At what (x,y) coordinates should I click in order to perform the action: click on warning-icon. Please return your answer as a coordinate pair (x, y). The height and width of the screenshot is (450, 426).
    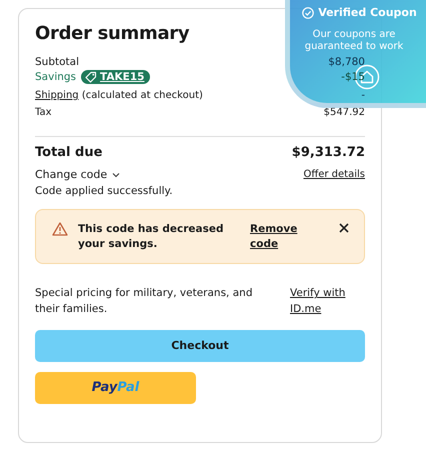
    Looking at the image, I should click on (60, 229).